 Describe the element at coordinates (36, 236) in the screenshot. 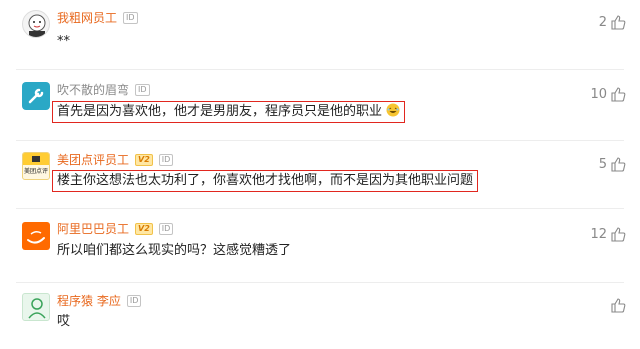

I see `alibaba-logo-avatar` at that location.